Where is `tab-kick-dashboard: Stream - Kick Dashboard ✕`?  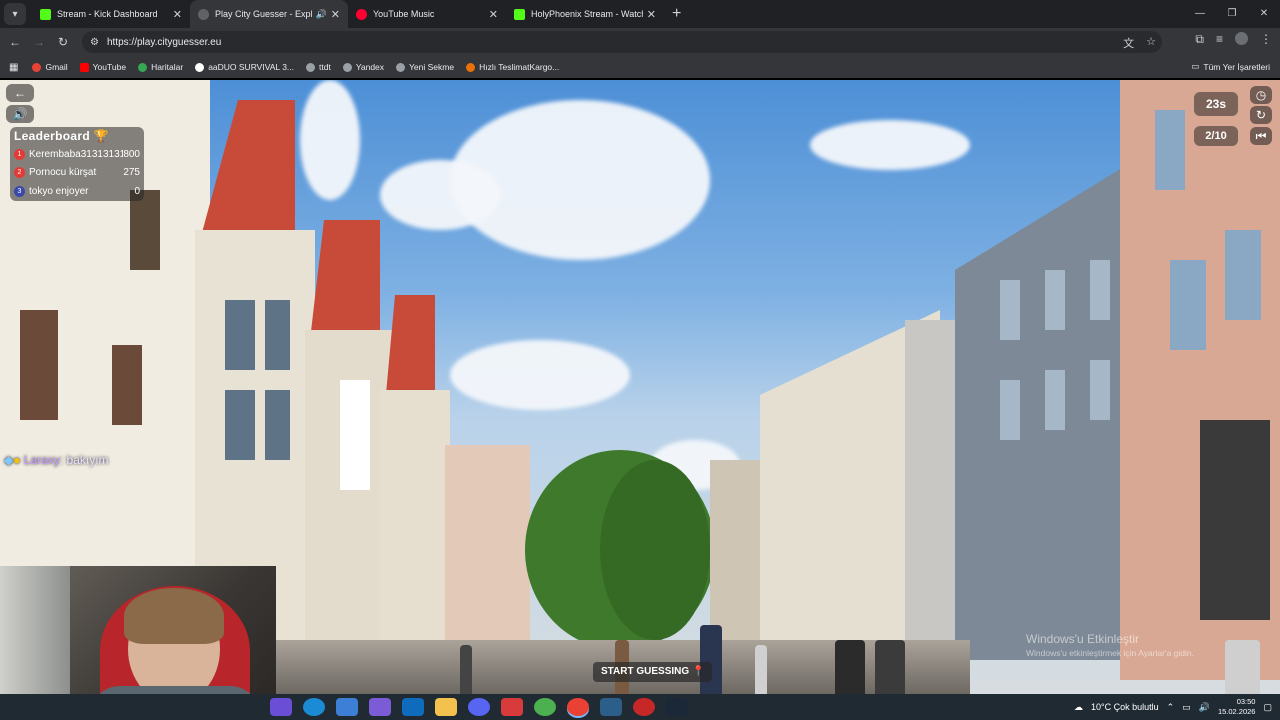 tab-kick-dashboard: Stream - Kick Dashboard ✕ is located at coordinates (111, 14).